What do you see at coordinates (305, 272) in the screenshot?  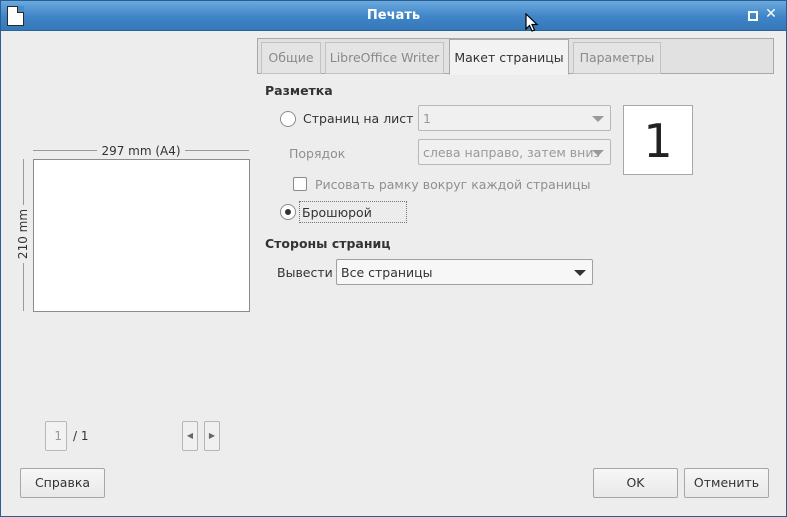 I see `output-label: Вывести` at bounding box center [305, 272].